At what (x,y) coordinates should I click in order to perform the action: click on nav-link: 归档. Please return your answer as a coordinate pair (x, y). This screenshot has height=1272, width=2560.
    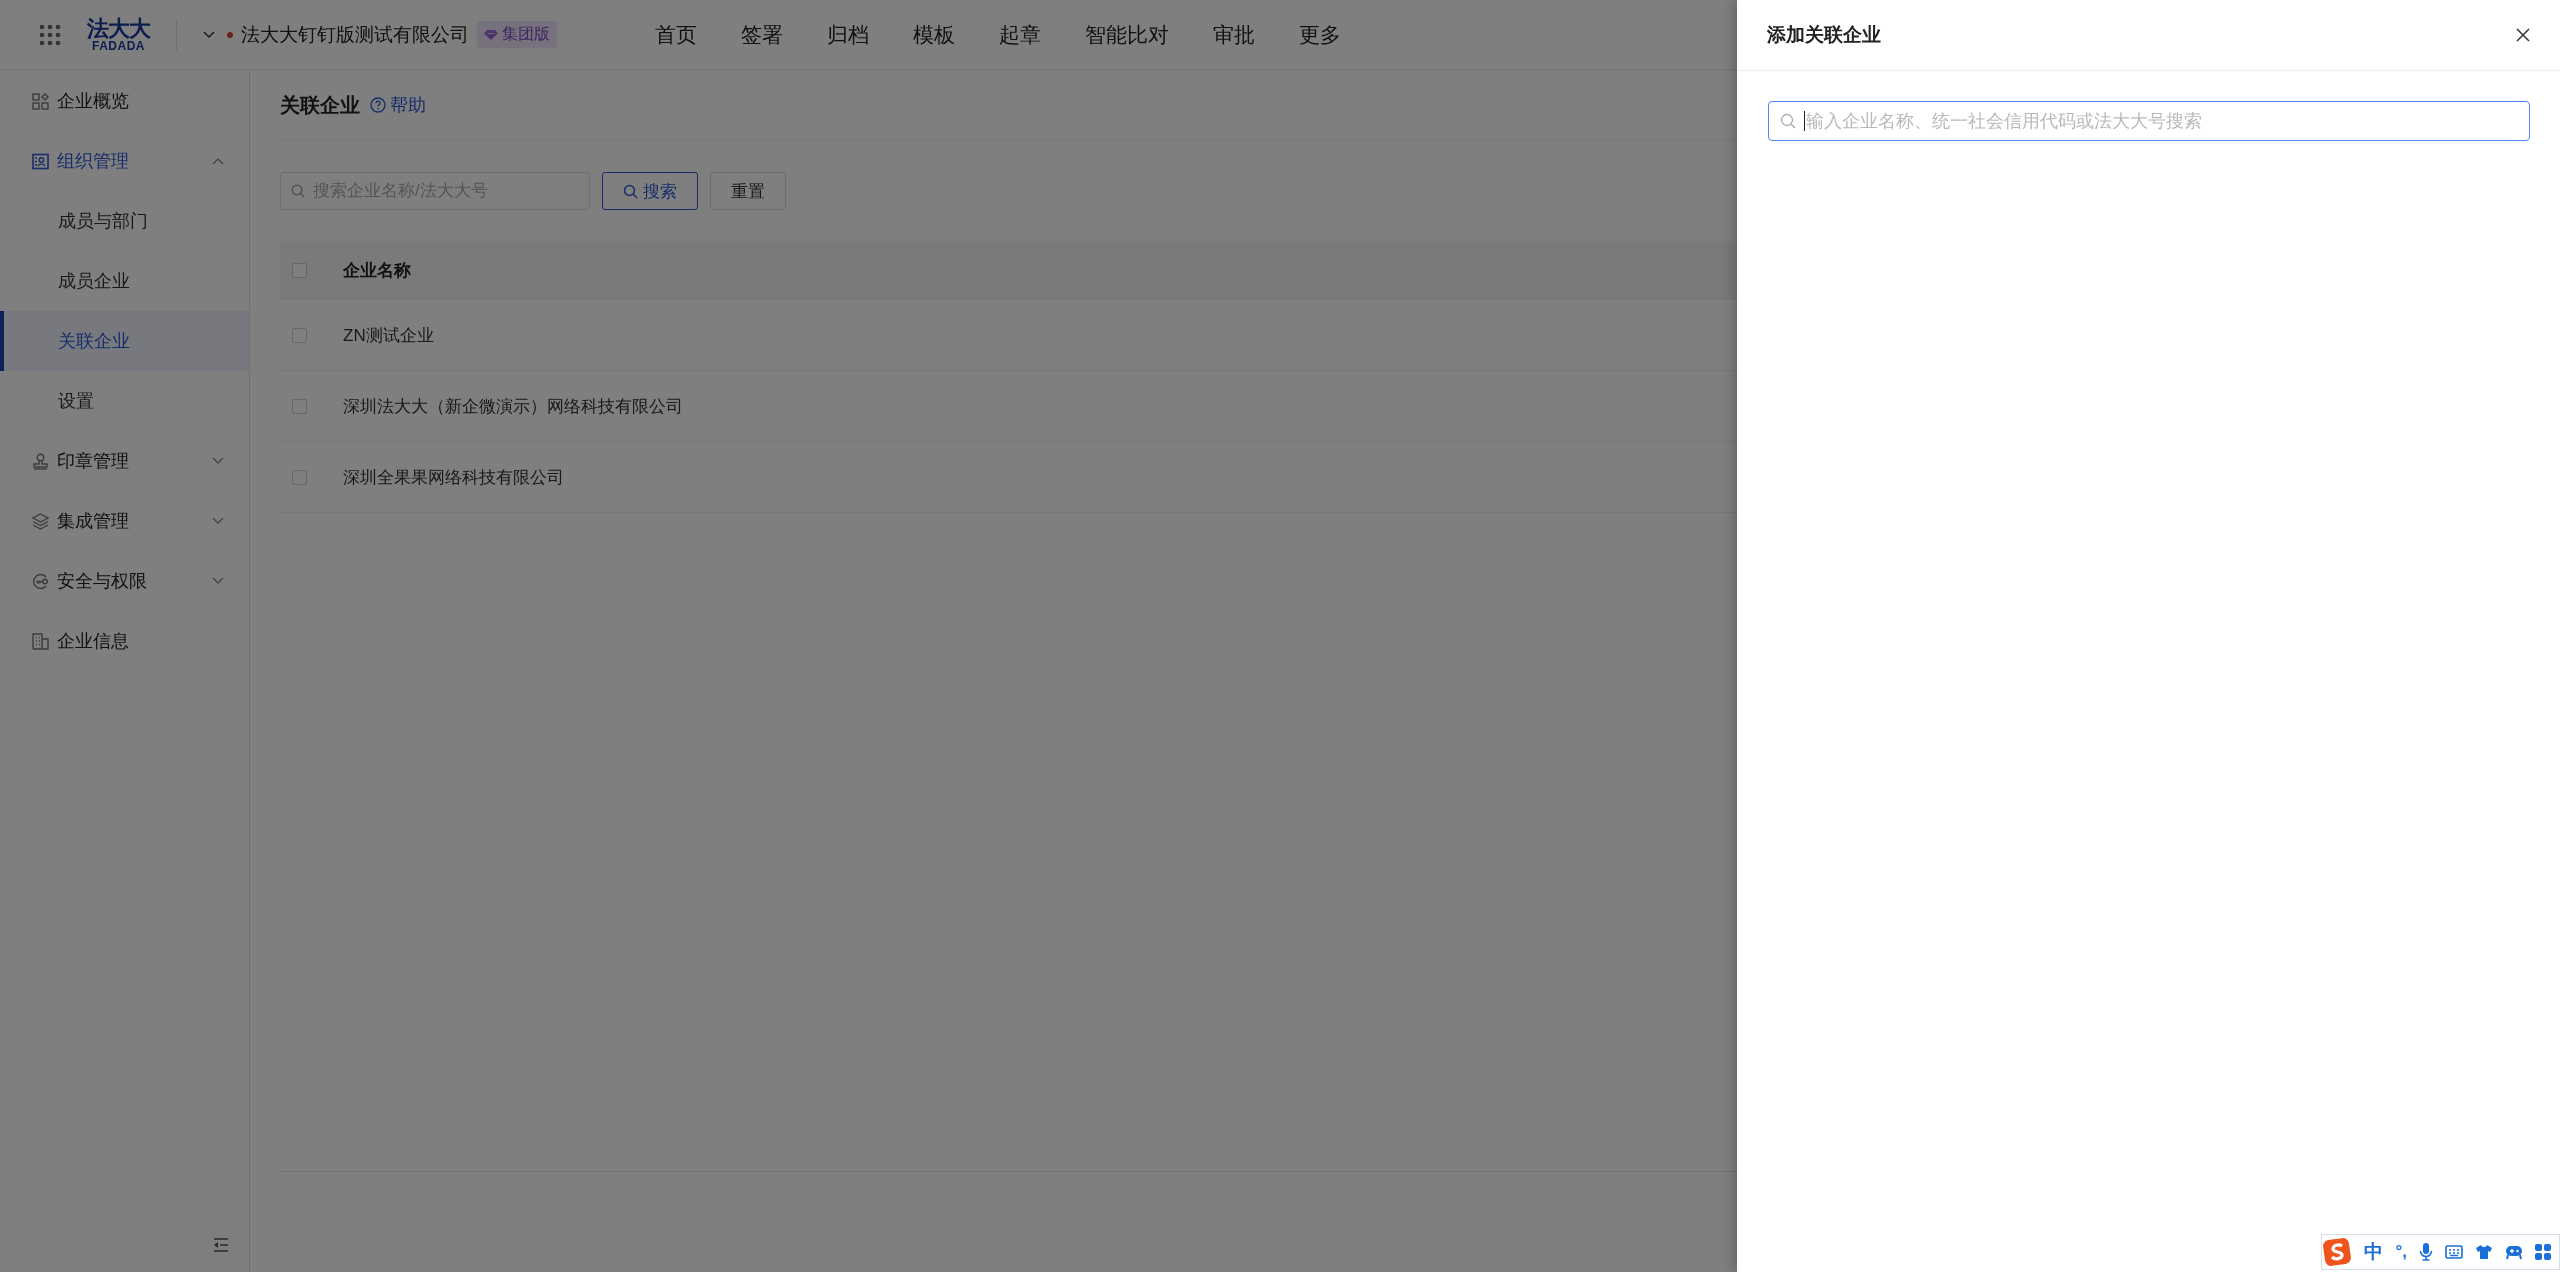
    Looking at the image, I should click on (848, 34).